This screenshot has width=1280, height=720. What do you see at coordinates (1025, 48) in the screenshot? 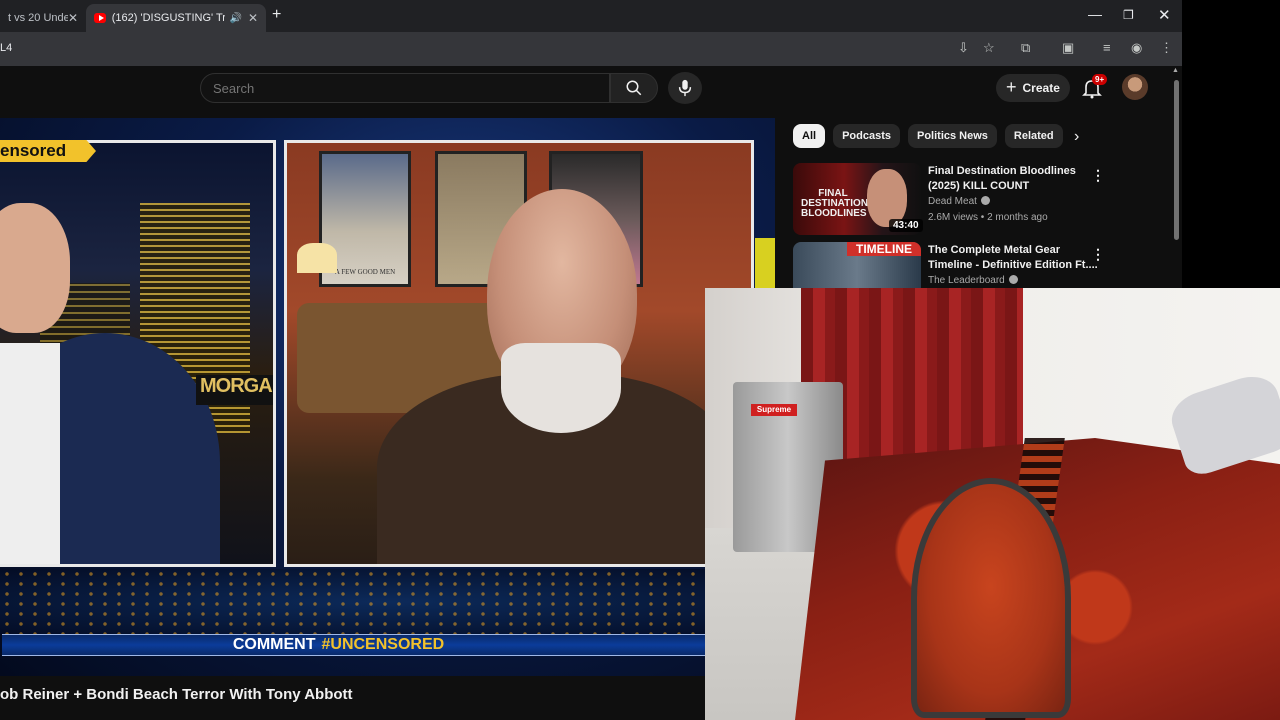
I see `extensions-icon: ⧉` at bounding box center [1025, 48].